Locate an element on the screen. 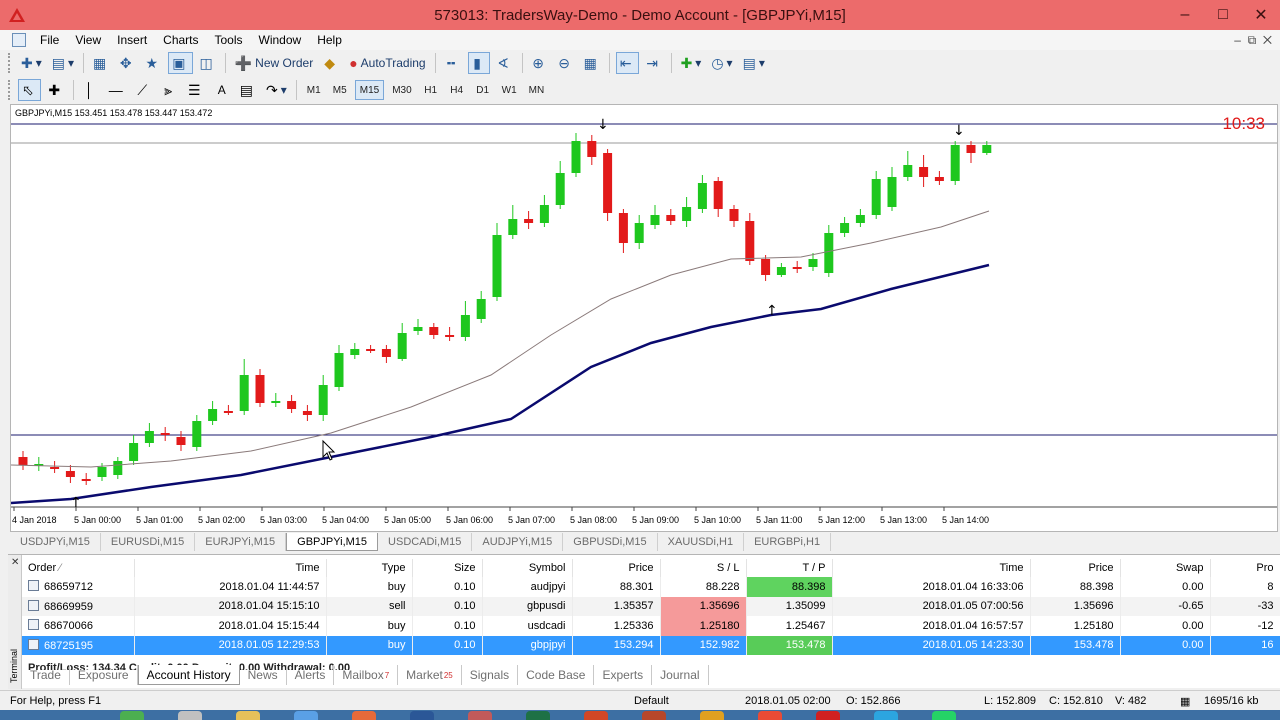 This screenshot has width=1280, height=720. navigator-button: ★ is located at coordinates (153, 63).